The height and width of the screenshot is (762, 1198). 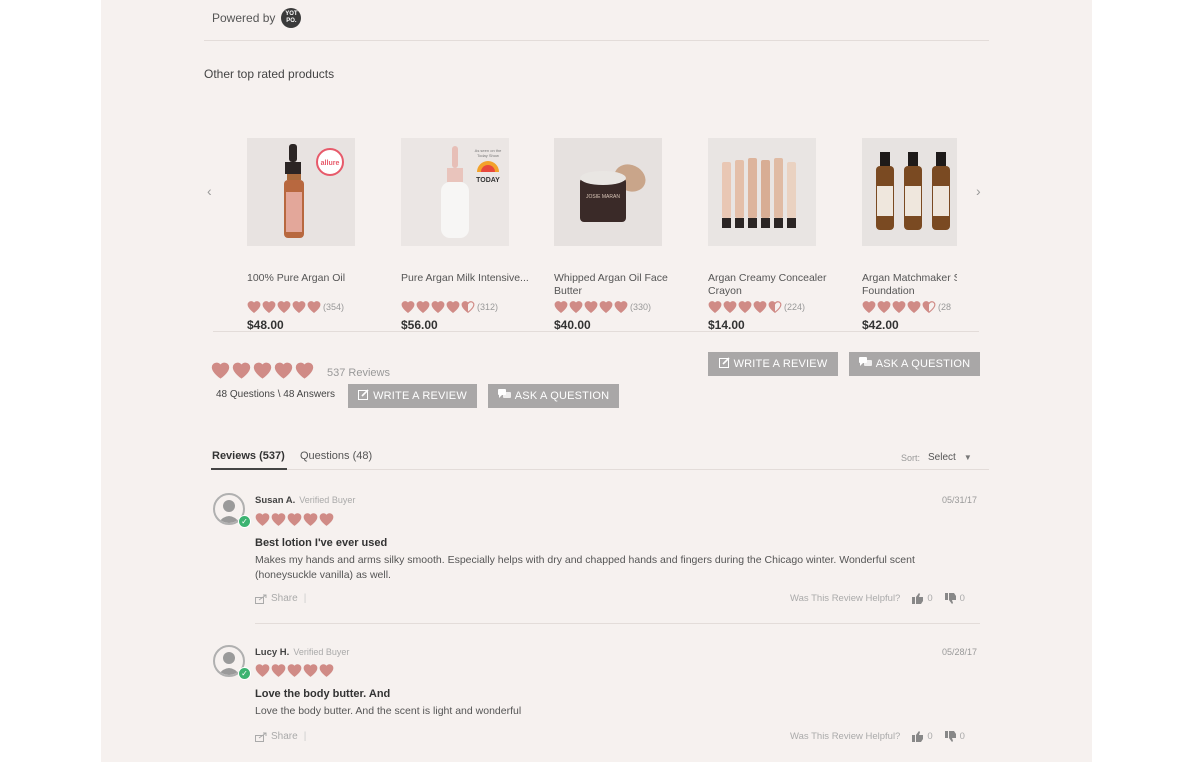 What do you see at coordinates (272, 652) in the screenshot?
I see `reviewer-name: Lucy H.` at bounding box center [272, 652].